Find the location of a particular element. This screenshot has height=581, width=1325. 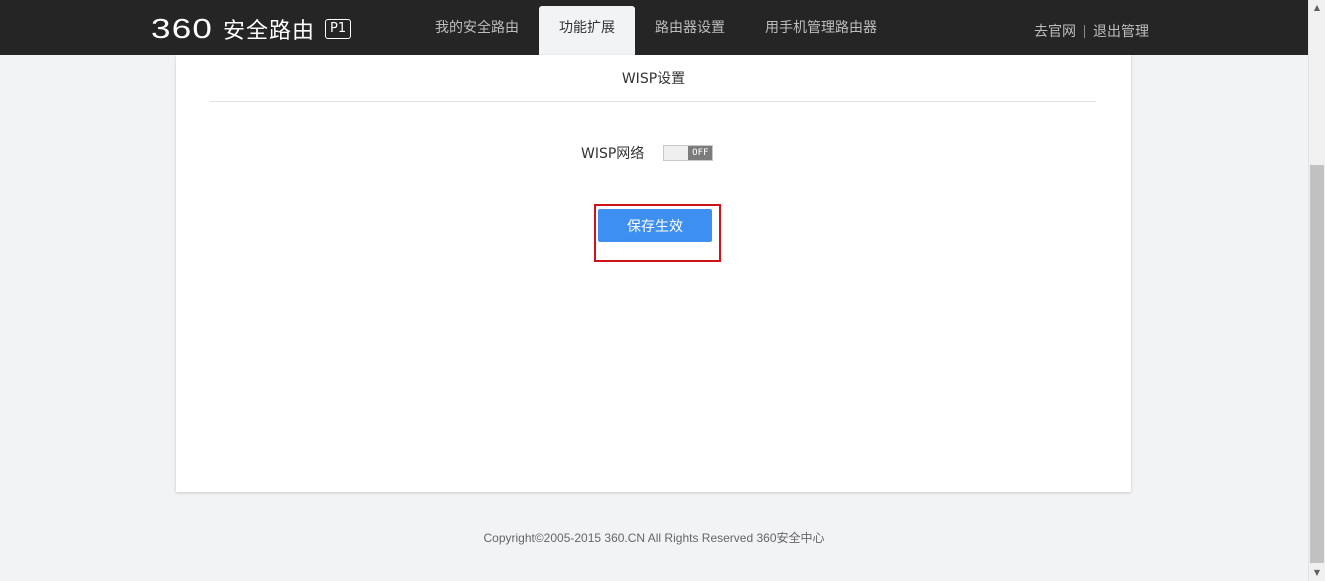

page-title: WISP设置 is located at coordinates (653, 79).